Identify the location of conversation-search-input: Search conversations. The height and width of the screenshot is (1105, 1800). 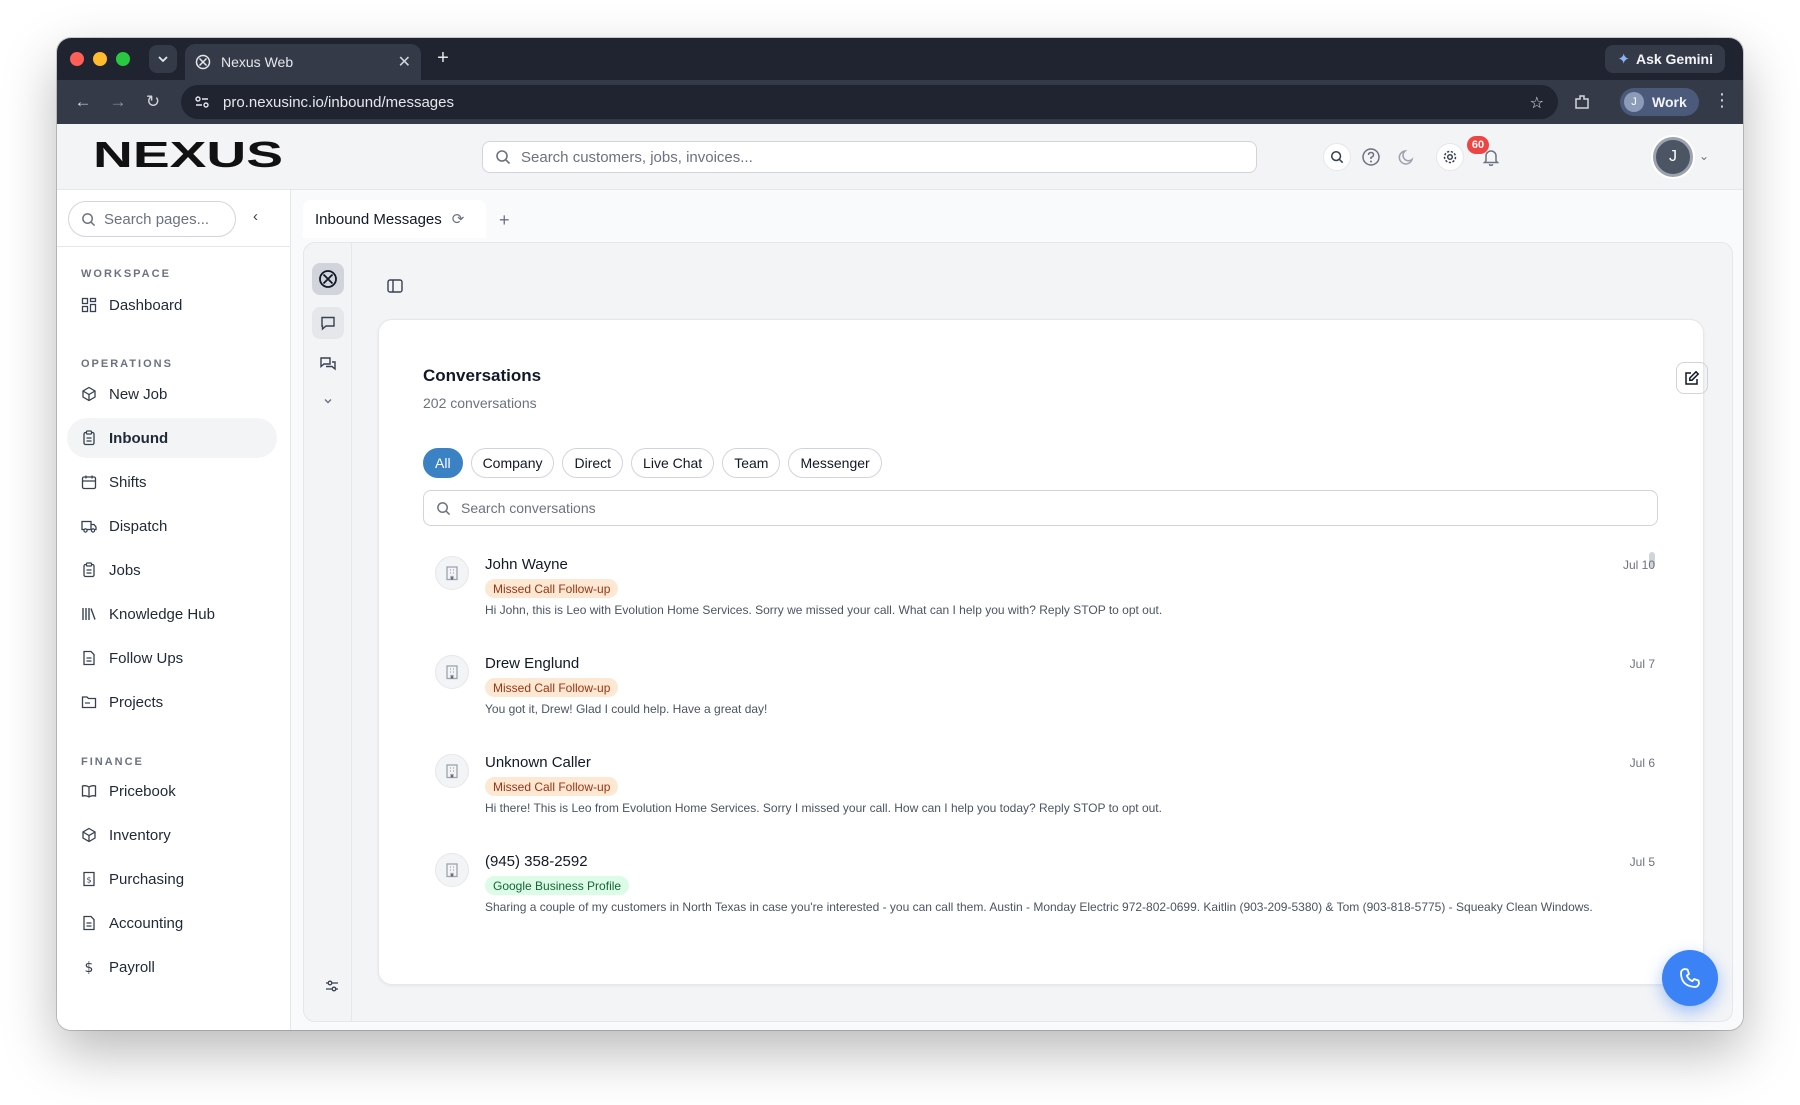
(1040, 508).